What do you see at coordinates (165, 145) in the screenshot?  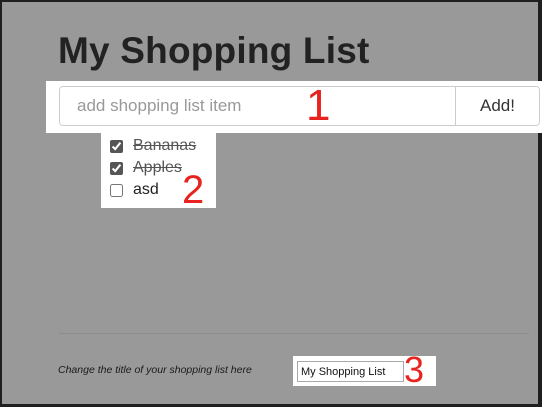 I see `item-label: Bananas` at bounding box center [165, 145].